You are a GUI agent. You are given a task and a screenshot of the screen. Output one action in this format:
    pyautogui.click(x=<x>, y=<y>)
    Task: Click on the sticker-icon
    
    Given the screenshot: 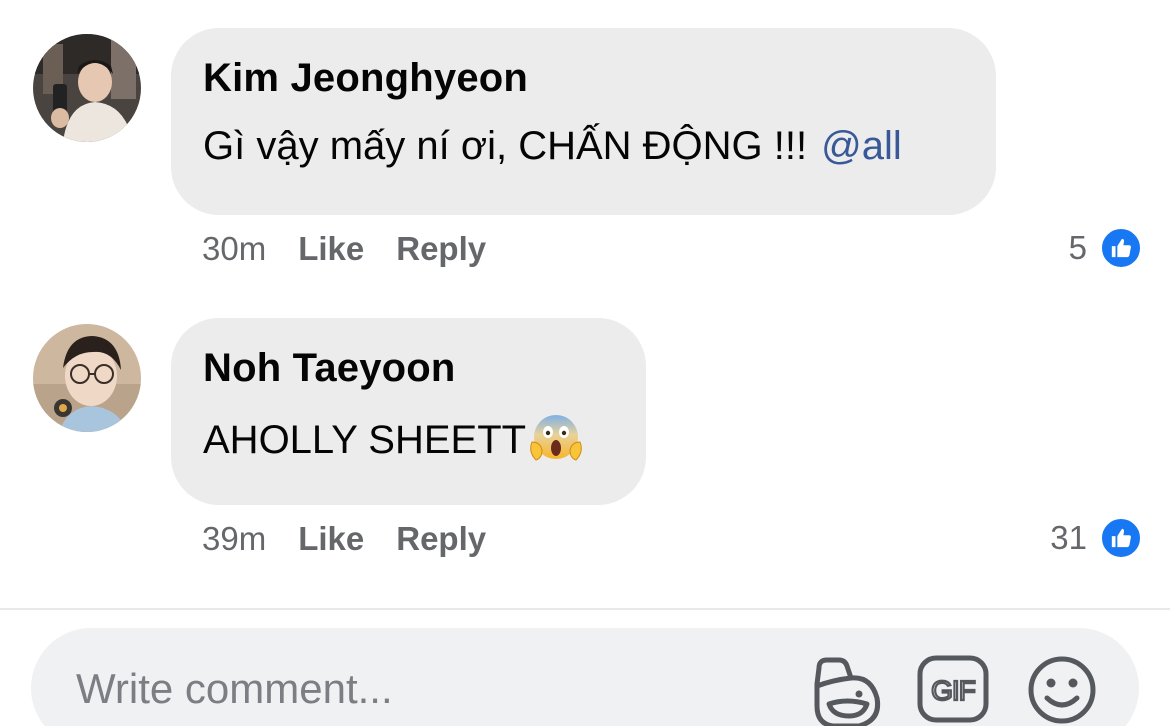 What is the action you would take?
    pyautogui.click(x=847, y=690)
    